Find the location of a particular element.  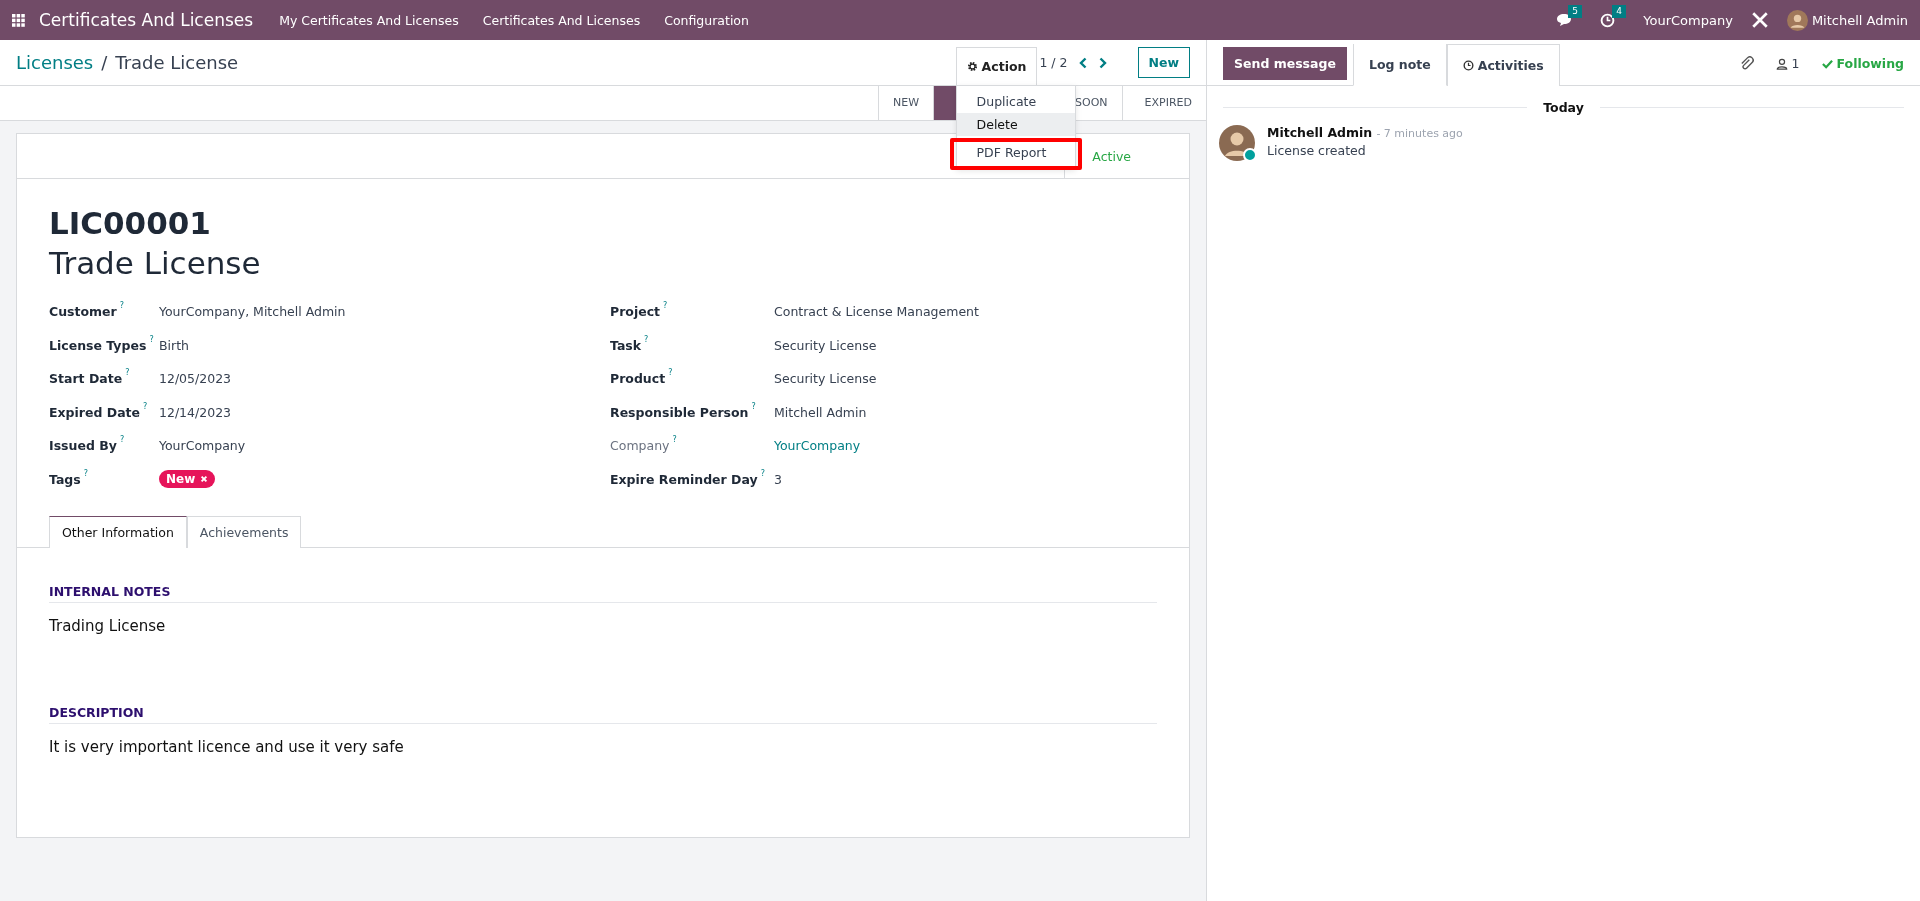

field-value: 12/14/2023 is located at coordinates (195, 412).